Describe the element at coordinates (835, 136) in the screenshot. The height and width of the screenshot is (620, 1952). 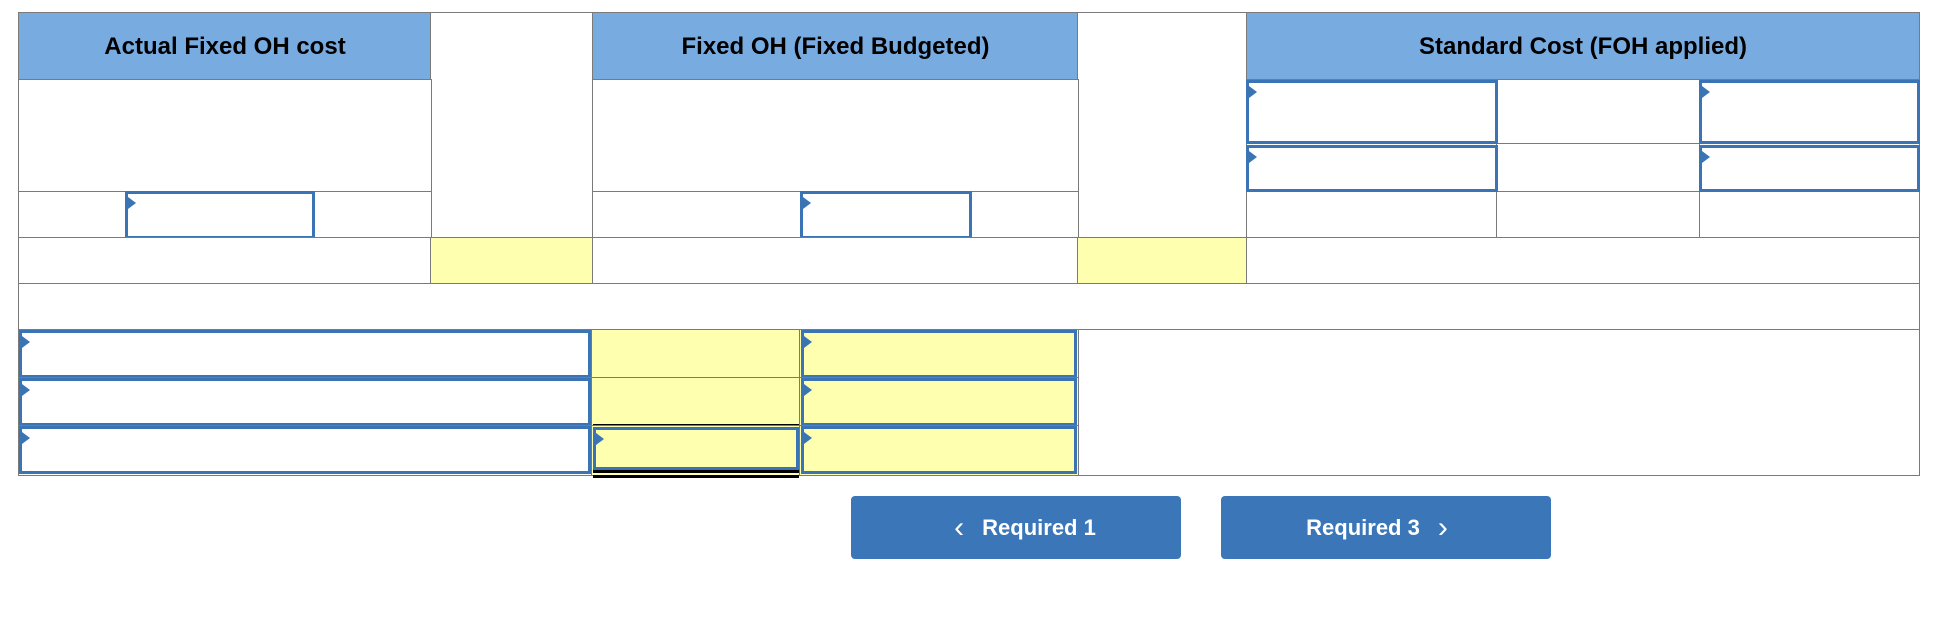
I see `budgeted-description-cell` at that location.